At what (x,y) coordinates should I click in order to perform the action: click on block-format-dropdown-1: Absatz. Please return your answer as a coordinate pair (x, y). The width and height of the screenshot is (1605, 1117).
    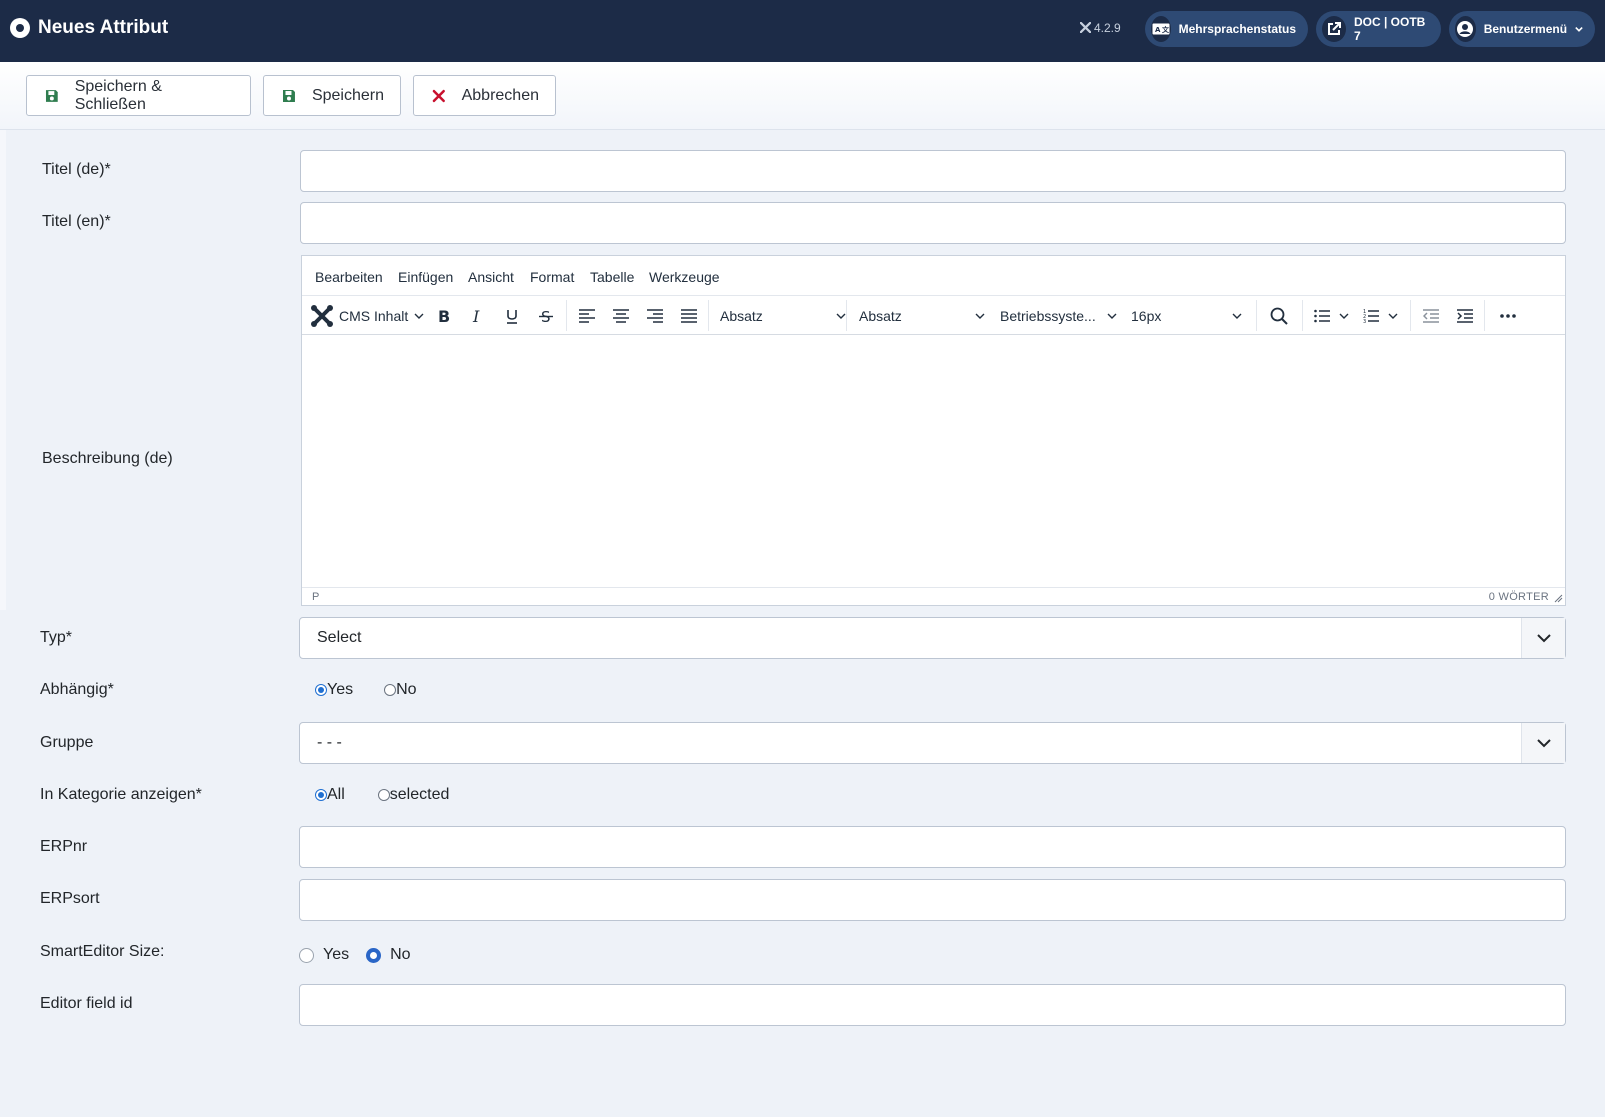
    Looking at the image, I should click on (783, 315).